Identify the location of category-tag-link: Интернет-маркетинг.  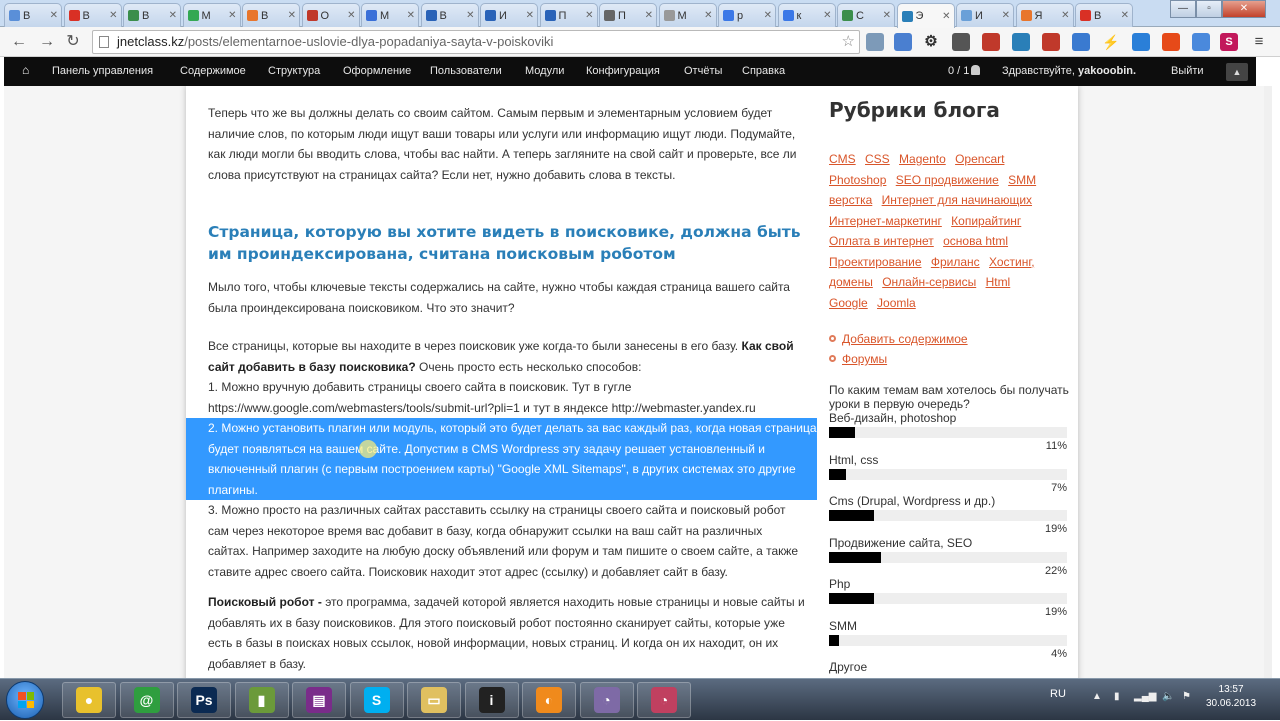
(885, 221).